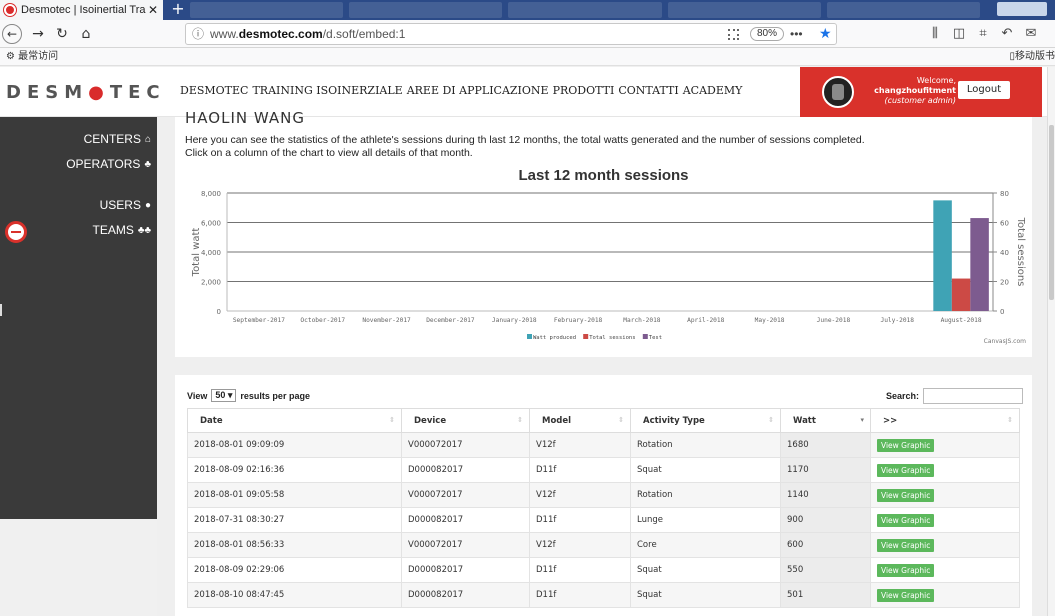 The height and width of the screenshot is (616, 1055). What do you see at coordinates (211, 224) in the screenshot?
I see `y-tick-label: 6,000` at bounding box center [211, 224].